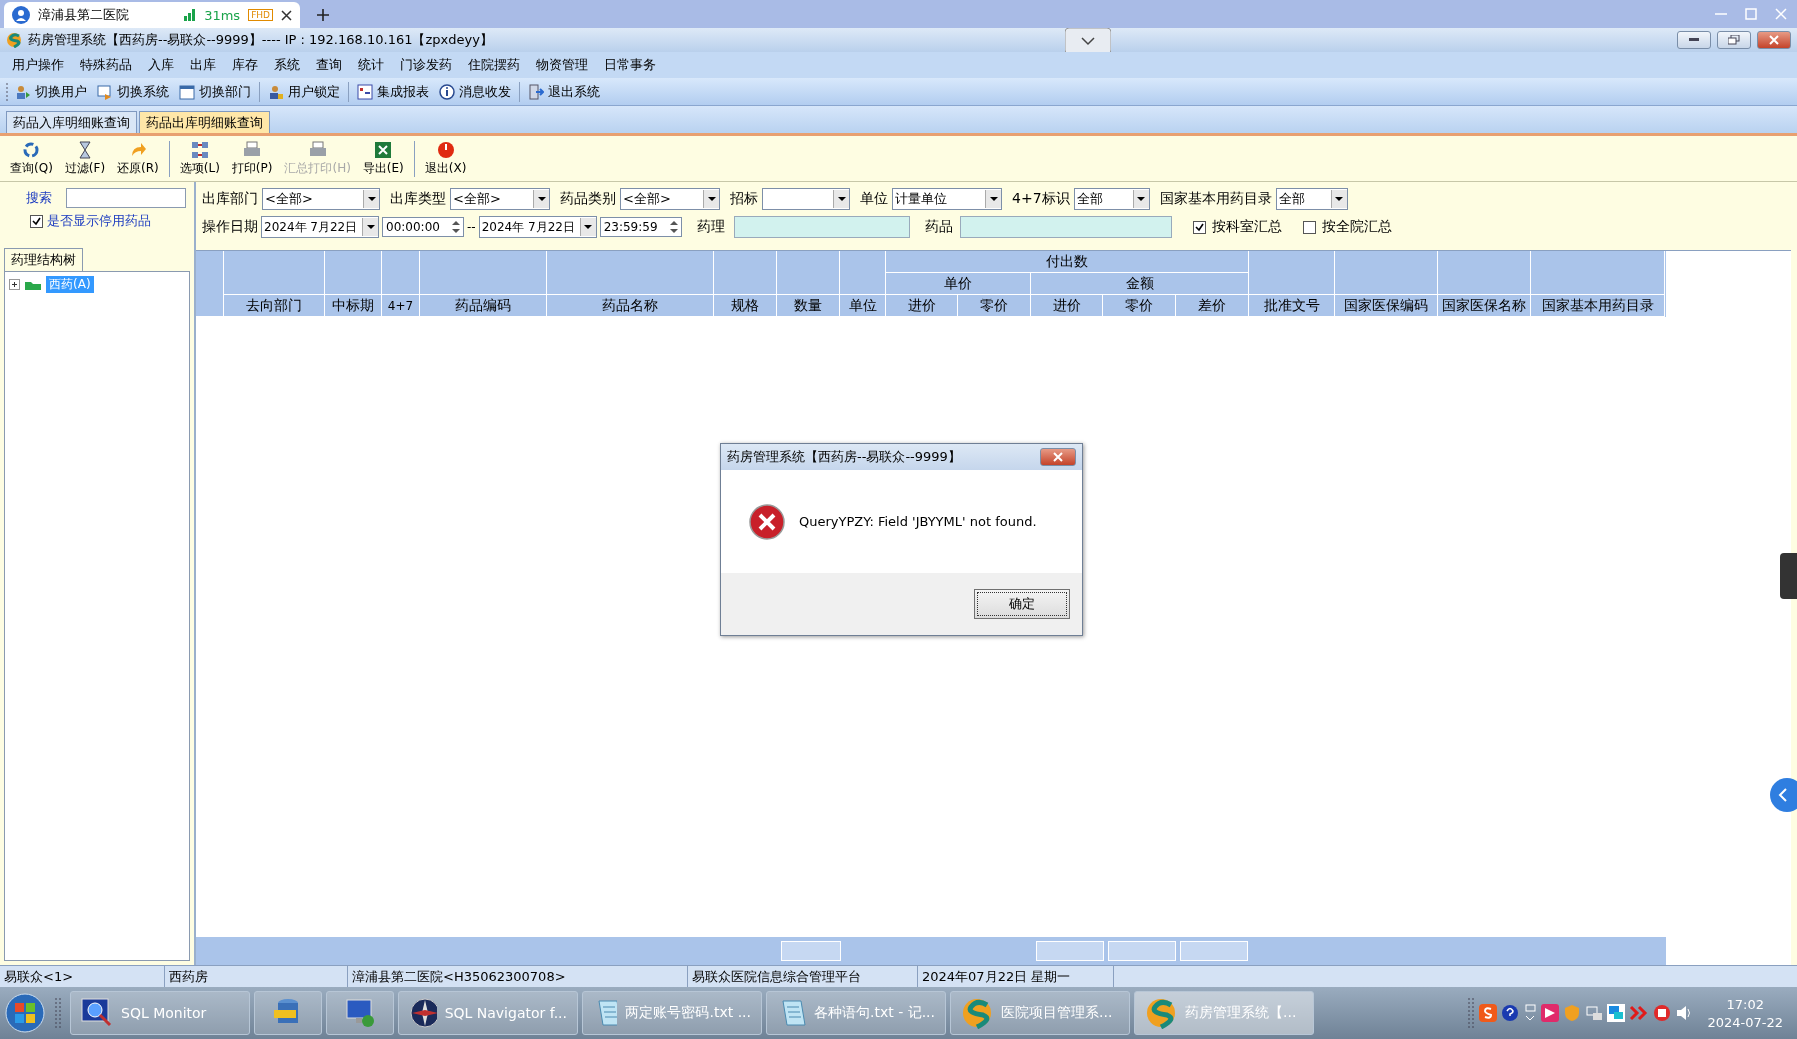 This screenshot has width=1797, height=1039. Describe the element at coordinates (14, 284) in the screenshot. I see `expand-toggle-icon` at that location.